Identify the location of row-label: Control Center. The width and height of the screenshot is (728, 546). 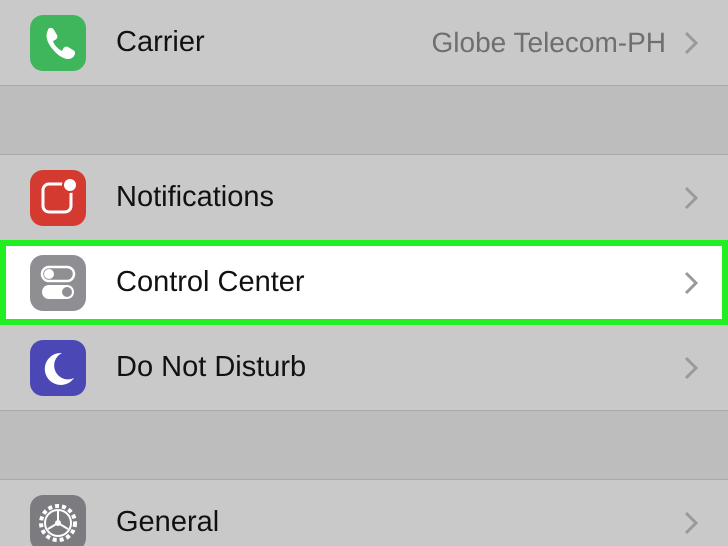
(210, 282).